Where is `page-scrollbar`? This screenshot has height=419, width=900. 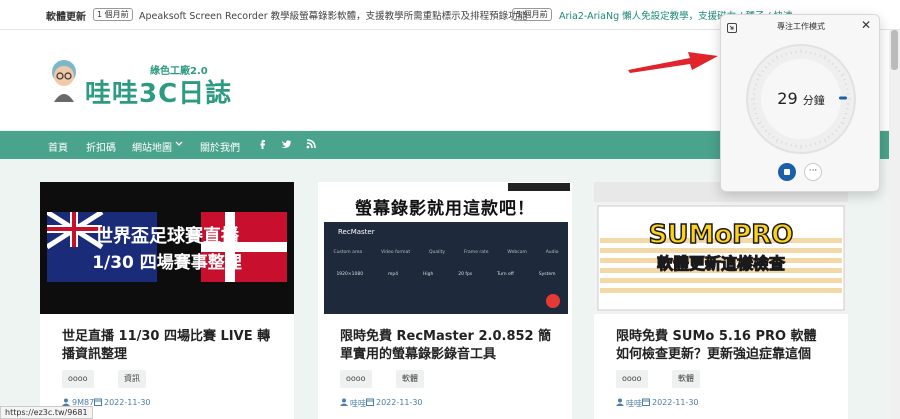
page-scrollbar is located at coordinates (894, 224).